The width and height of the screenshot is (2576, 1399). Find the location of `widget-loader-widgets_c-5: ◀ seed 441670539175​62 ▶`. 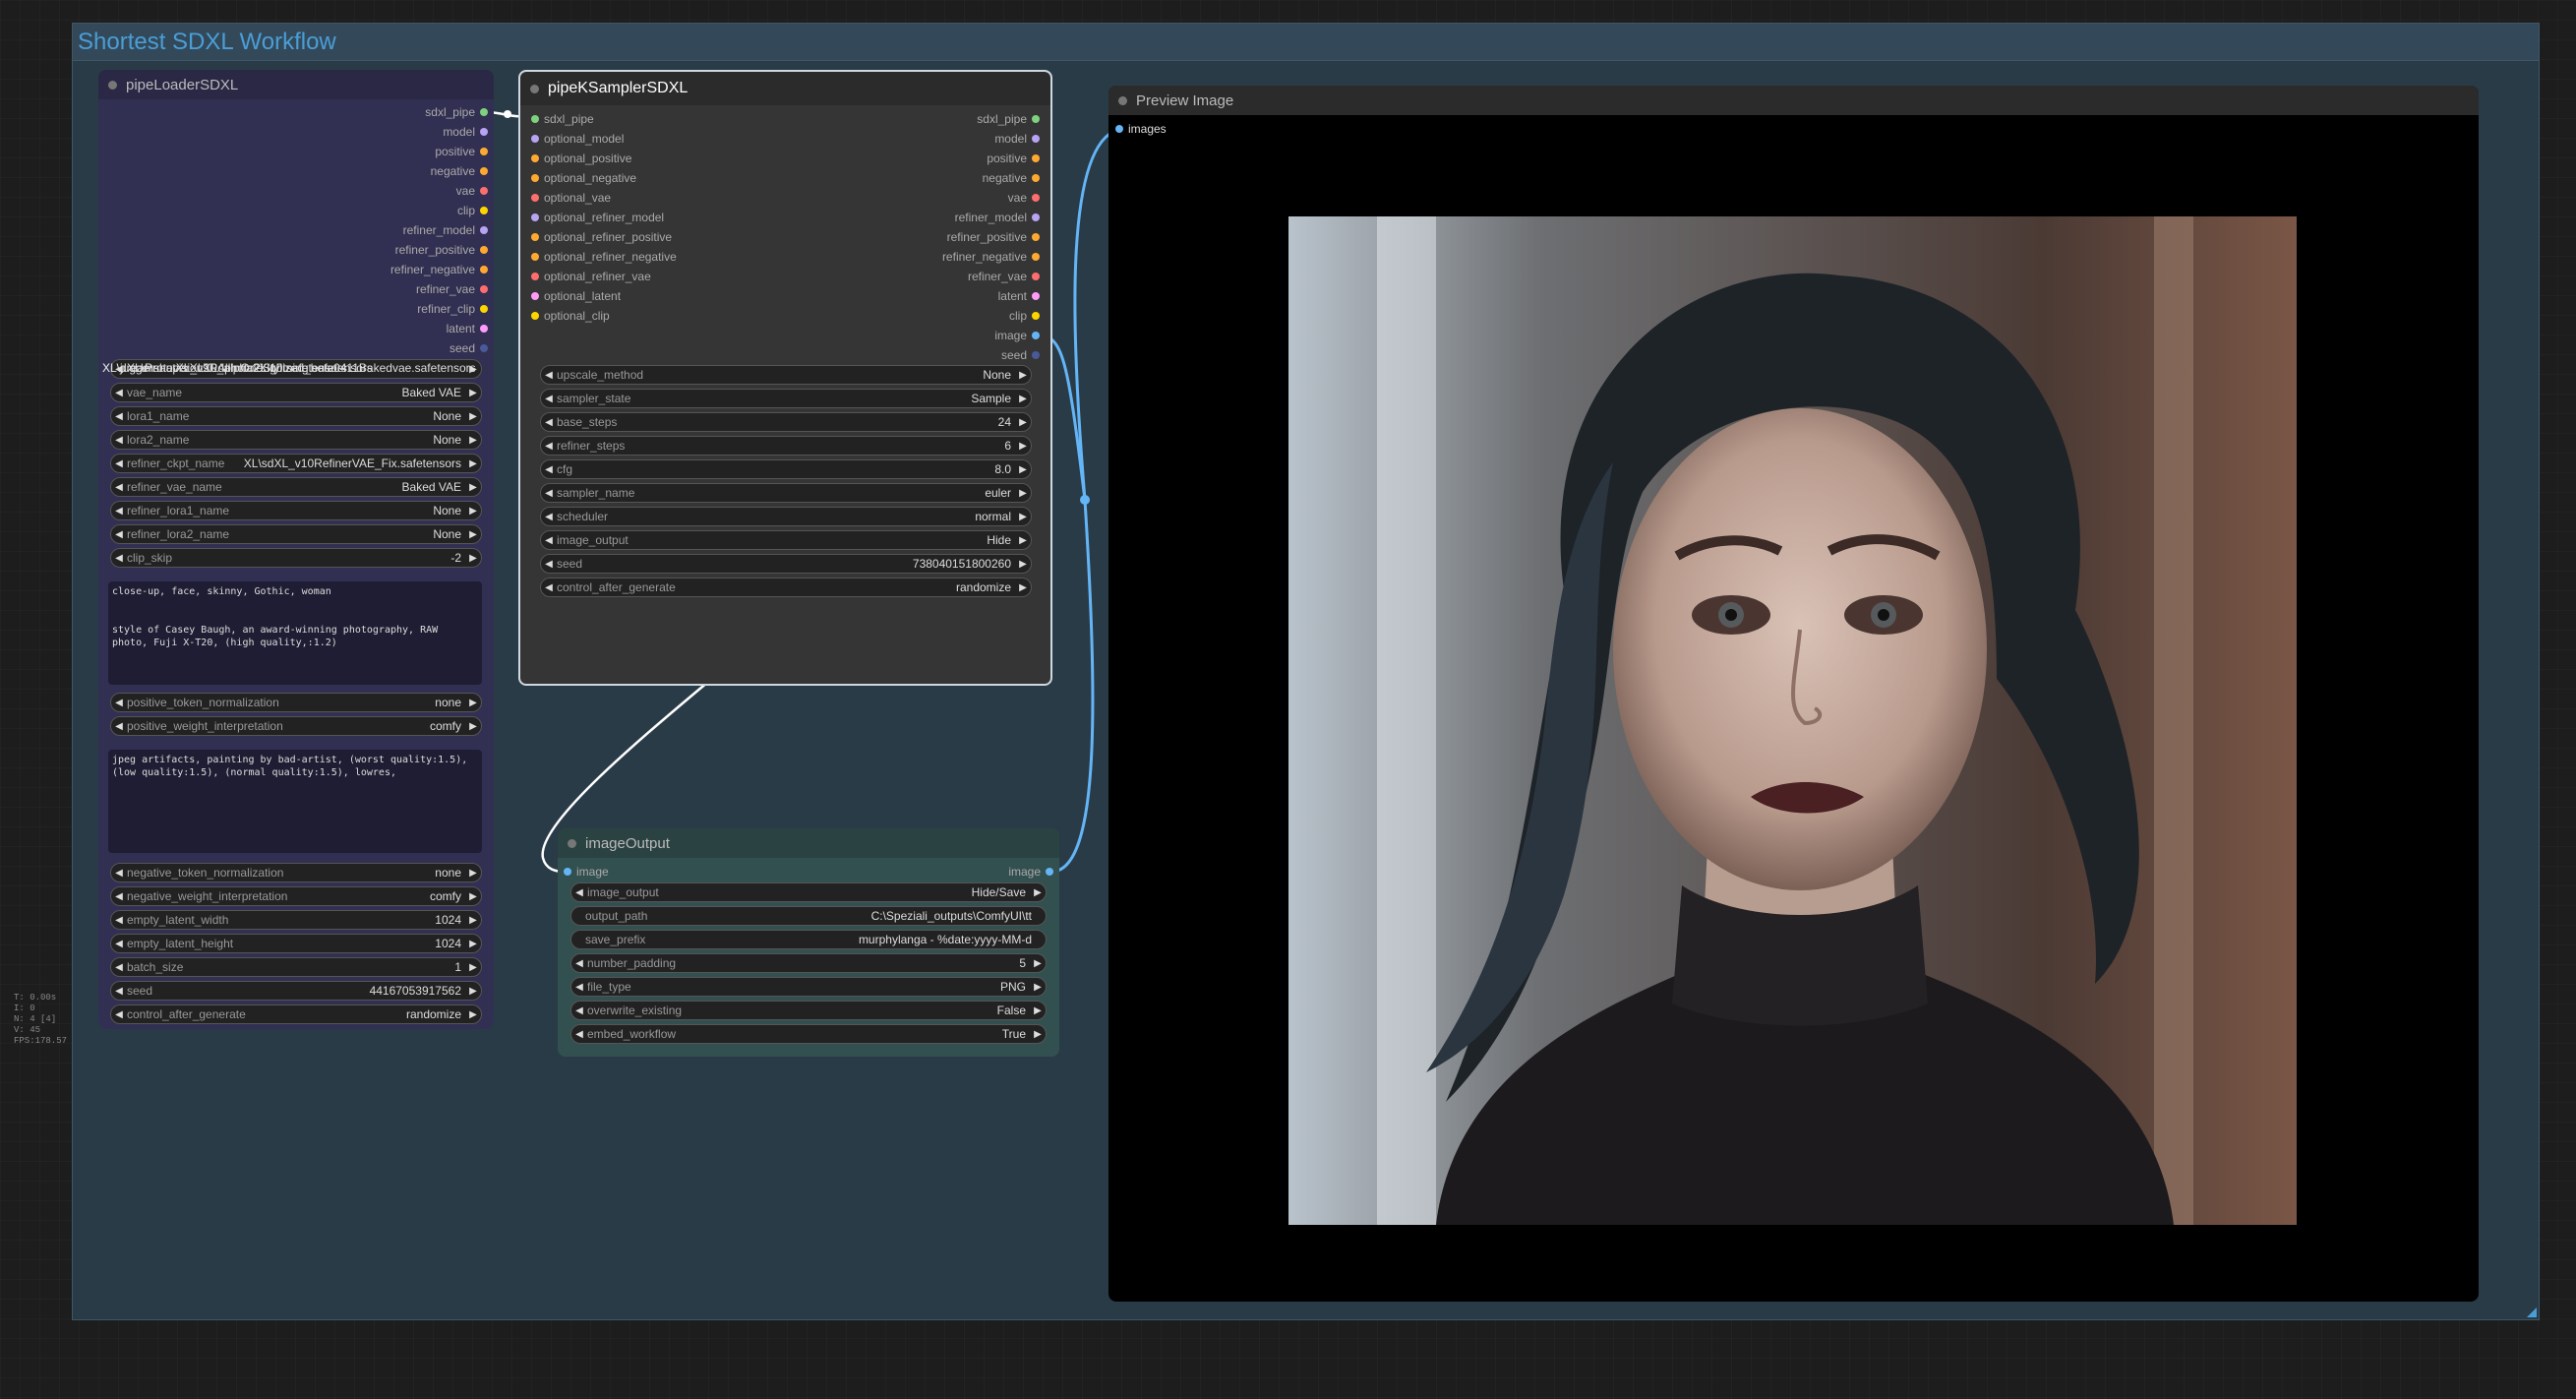

widget-loader-widgets_c-5: ◀ seed 441670539175​62 ▶ is located at coordinates (296, 991).